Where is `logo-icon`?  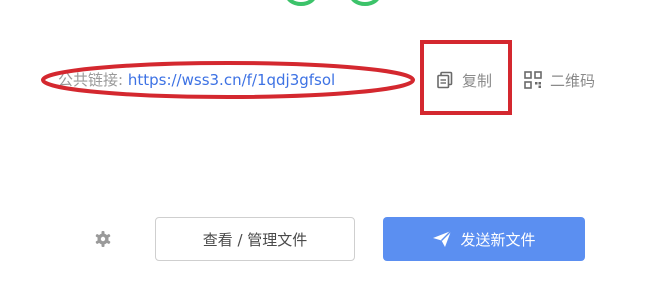
logo-icon is located at coordinates (333, 3).